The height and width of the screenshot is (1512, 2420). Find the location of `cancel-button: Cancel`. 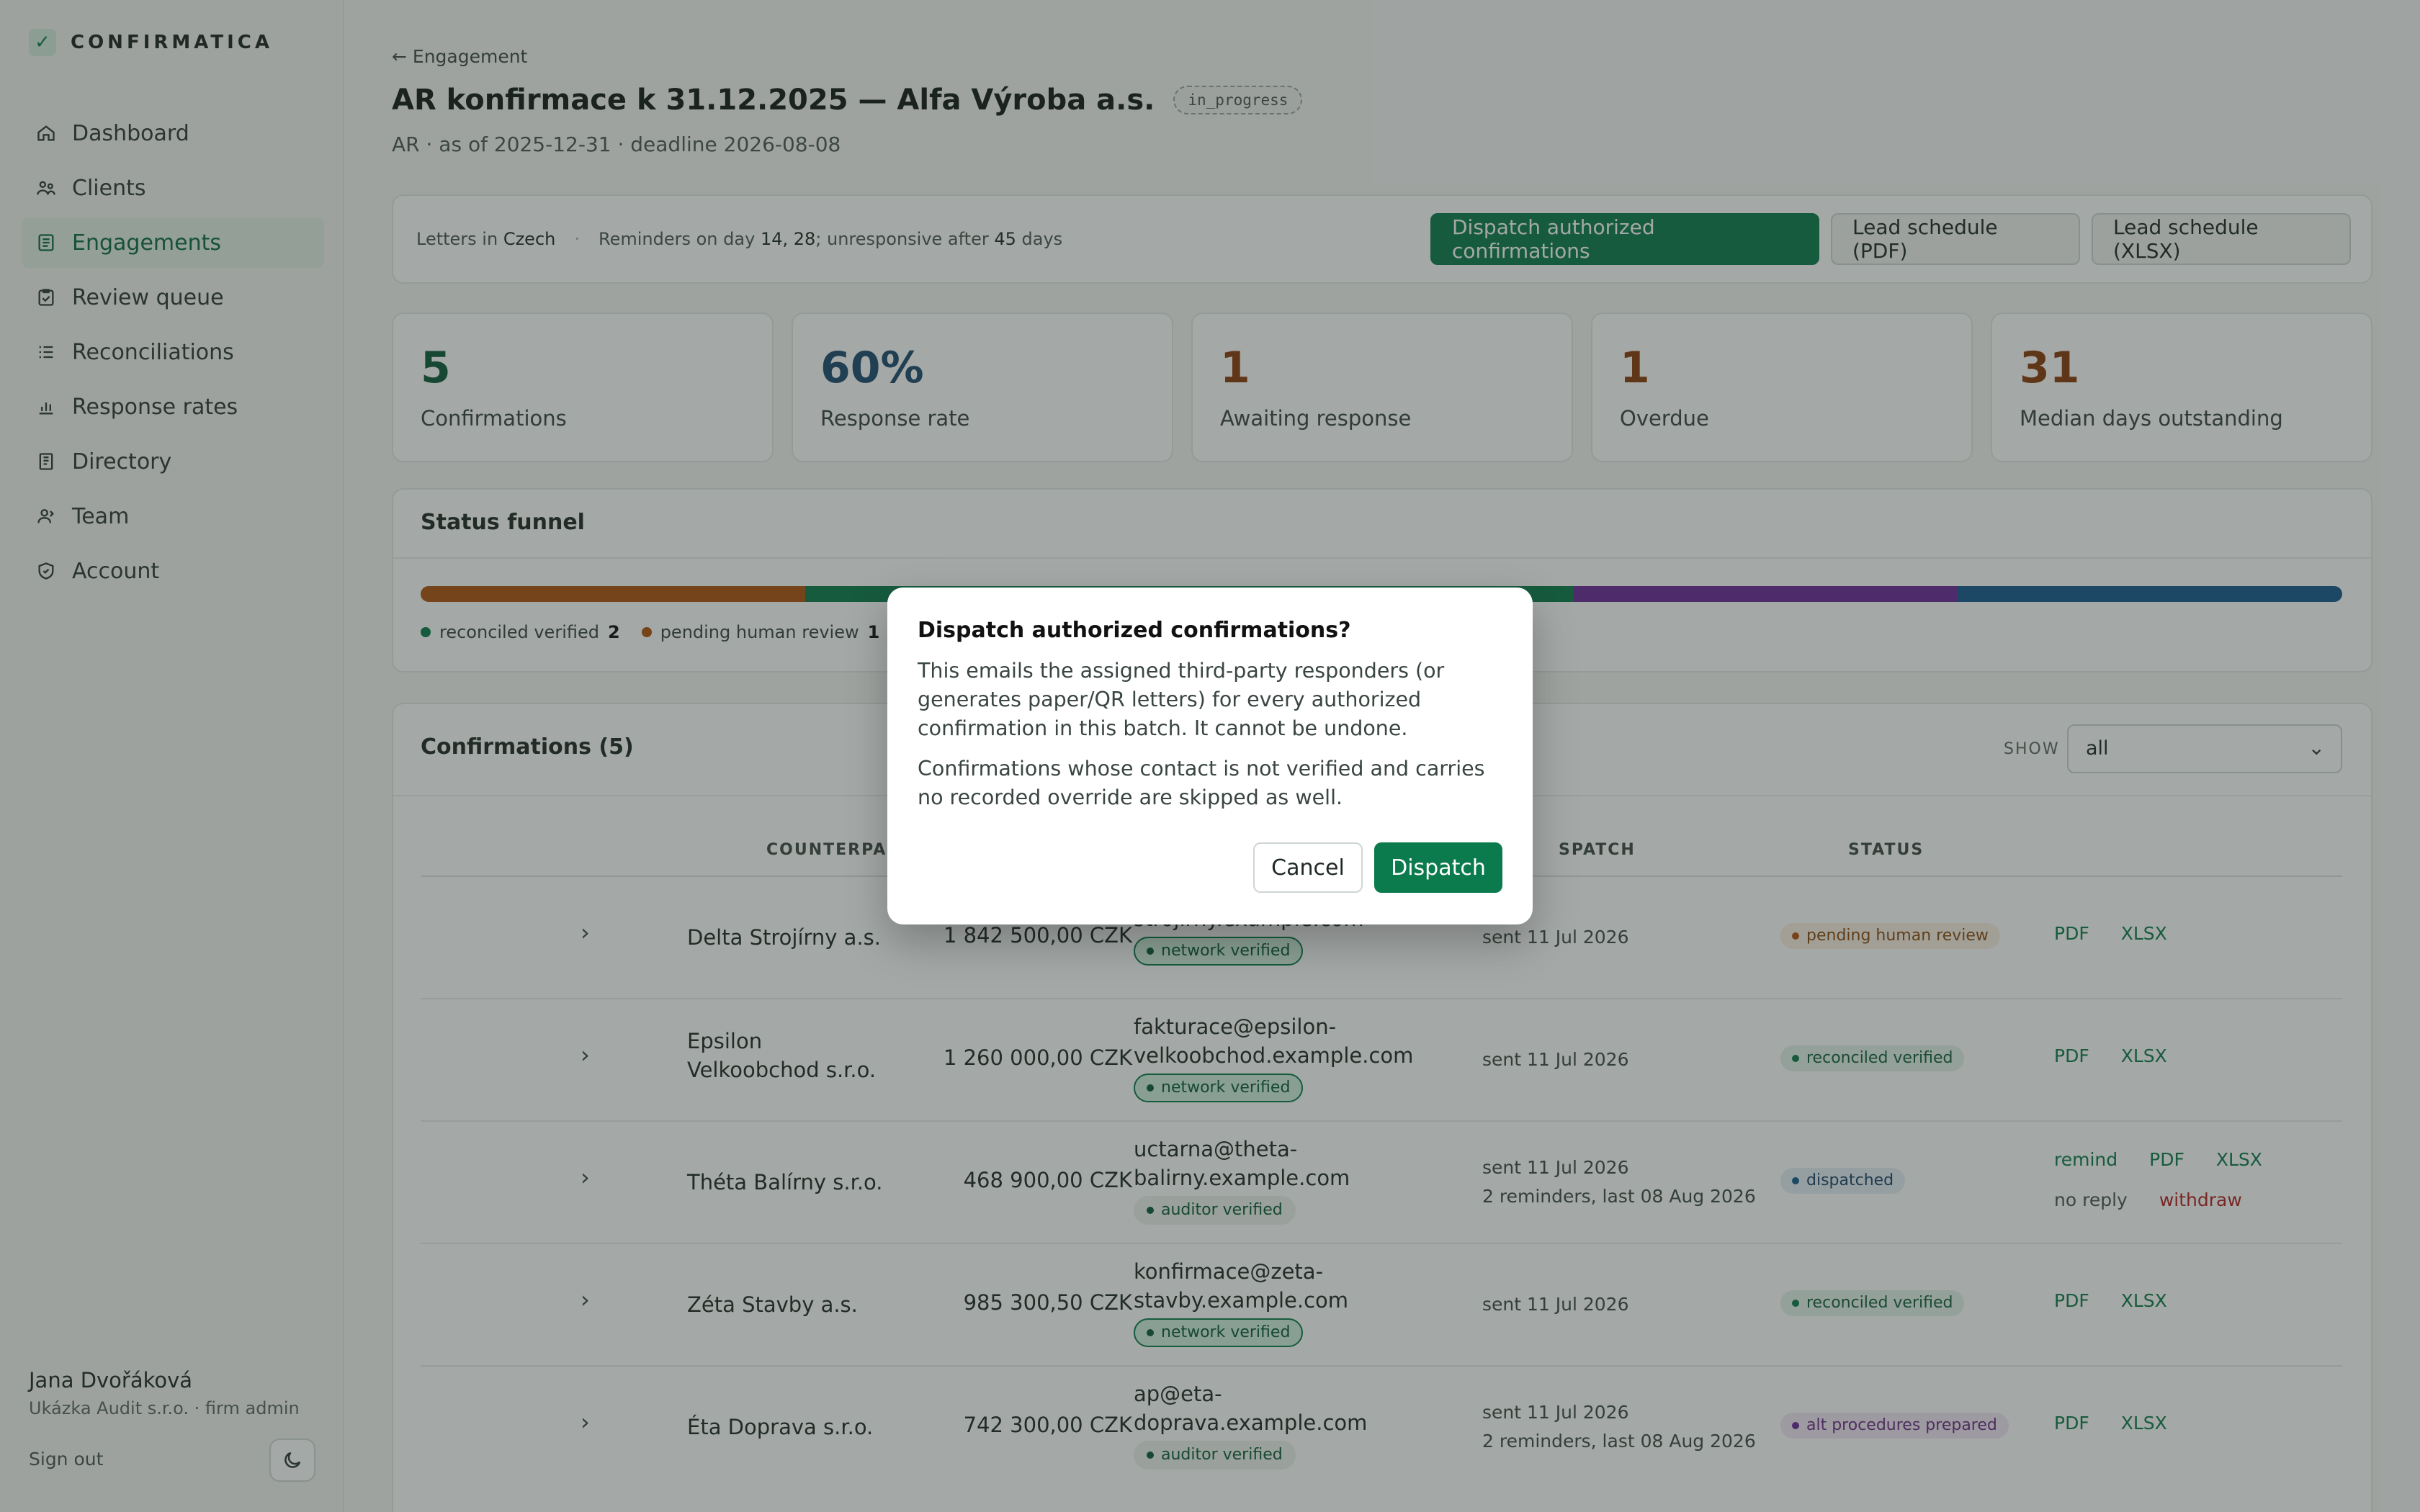

cancel-button: Cancel is located at coordinates (1308, 867).